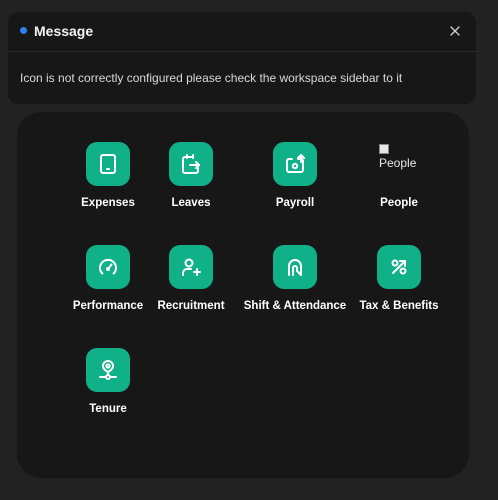 This screenshot has width=498, height=500. I want to click on image-alt-text: People, so click(398, 163).